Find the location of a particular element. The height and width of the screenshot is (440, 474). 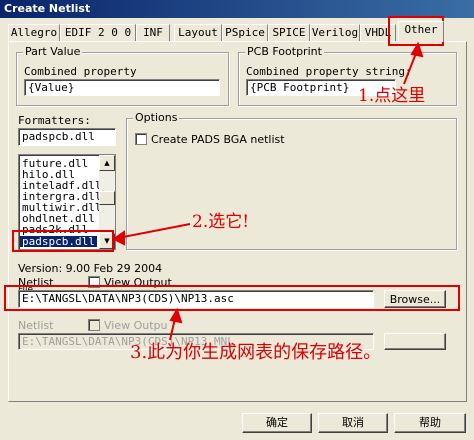

annotation-step2: 2.选它! is located at coordinates (221, 222).